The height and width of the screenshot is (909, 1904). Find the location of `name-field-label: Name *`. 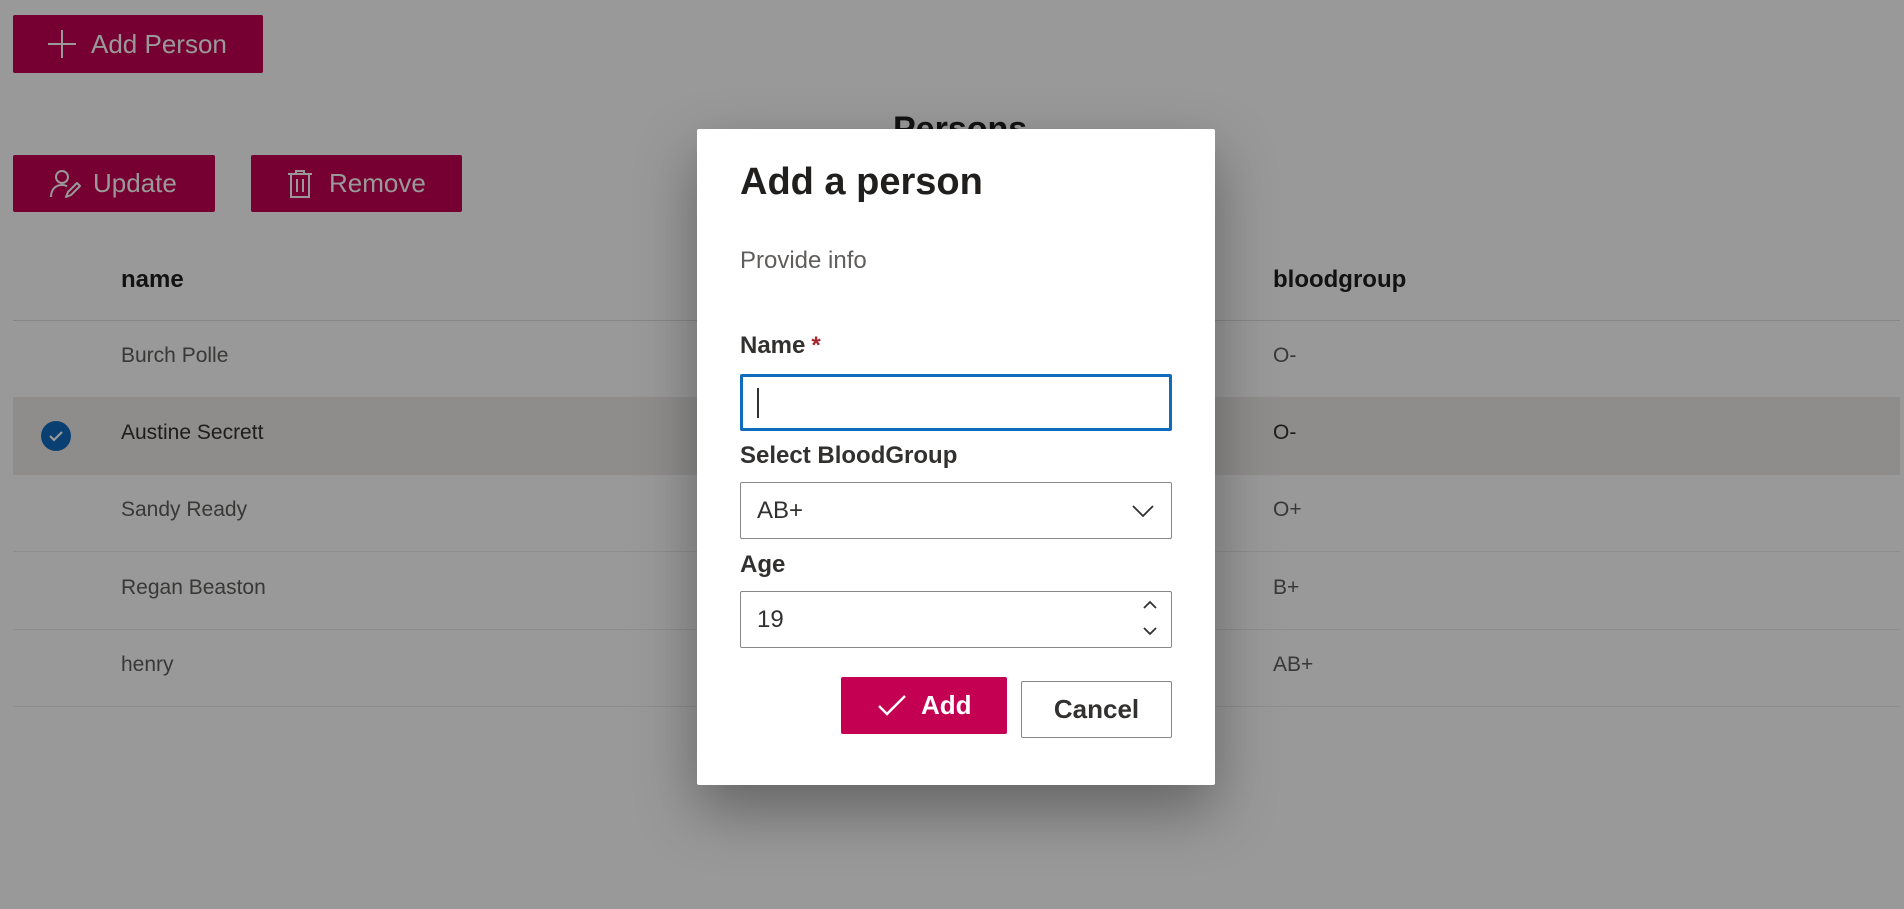

name-field-label: Name * is located at coordinates (780, 346).